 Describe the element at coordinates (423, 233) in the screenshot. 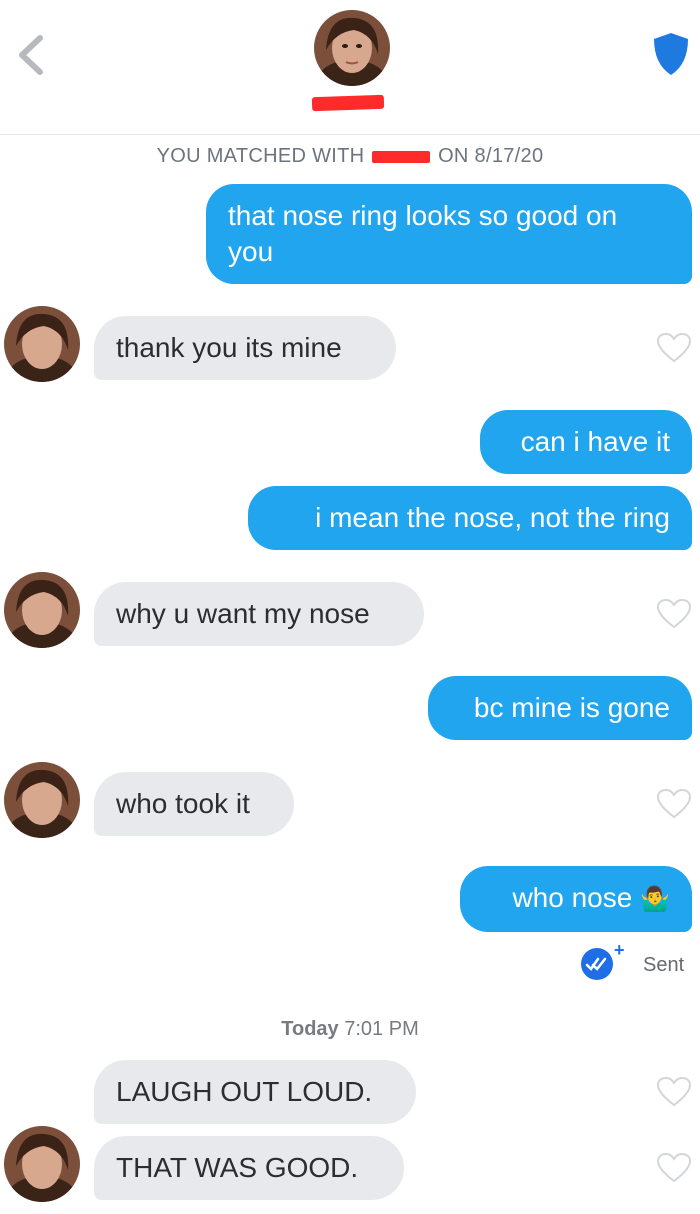

I see `message-text: that nose ring looks so good on you` at that location.